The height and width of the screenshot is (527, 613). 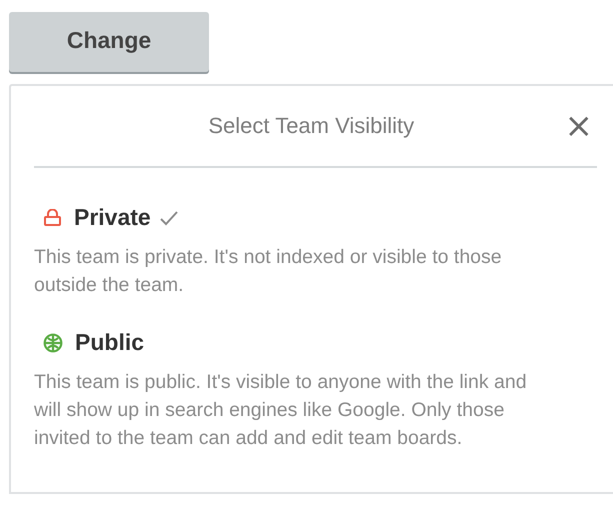 I want to click on popover-title: Select Team Visibility, so click(x=311, y=126).